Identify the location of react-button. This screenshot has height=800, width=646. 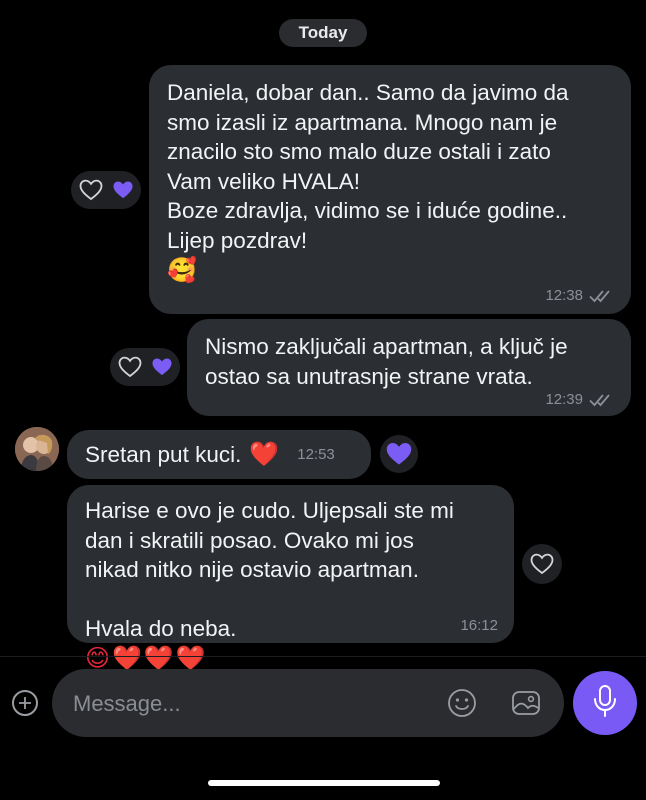
(542, 564).